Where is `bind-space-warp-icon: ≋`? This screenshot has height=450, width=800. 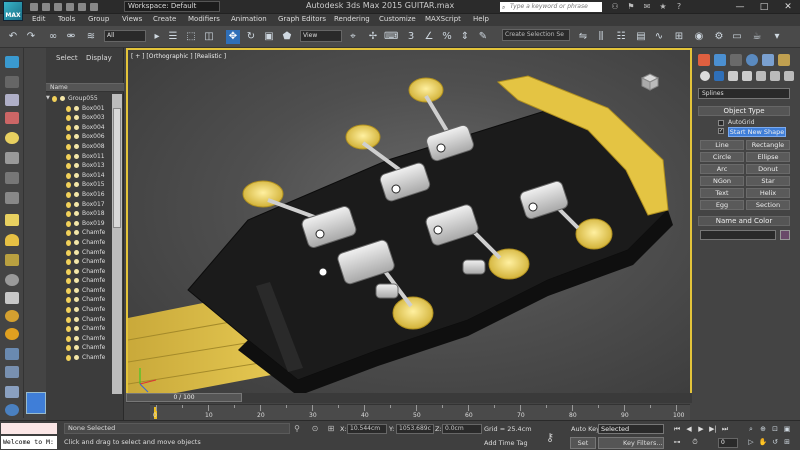
bind-space-warp-icon: ≋ is located at coordinates (91, 37).